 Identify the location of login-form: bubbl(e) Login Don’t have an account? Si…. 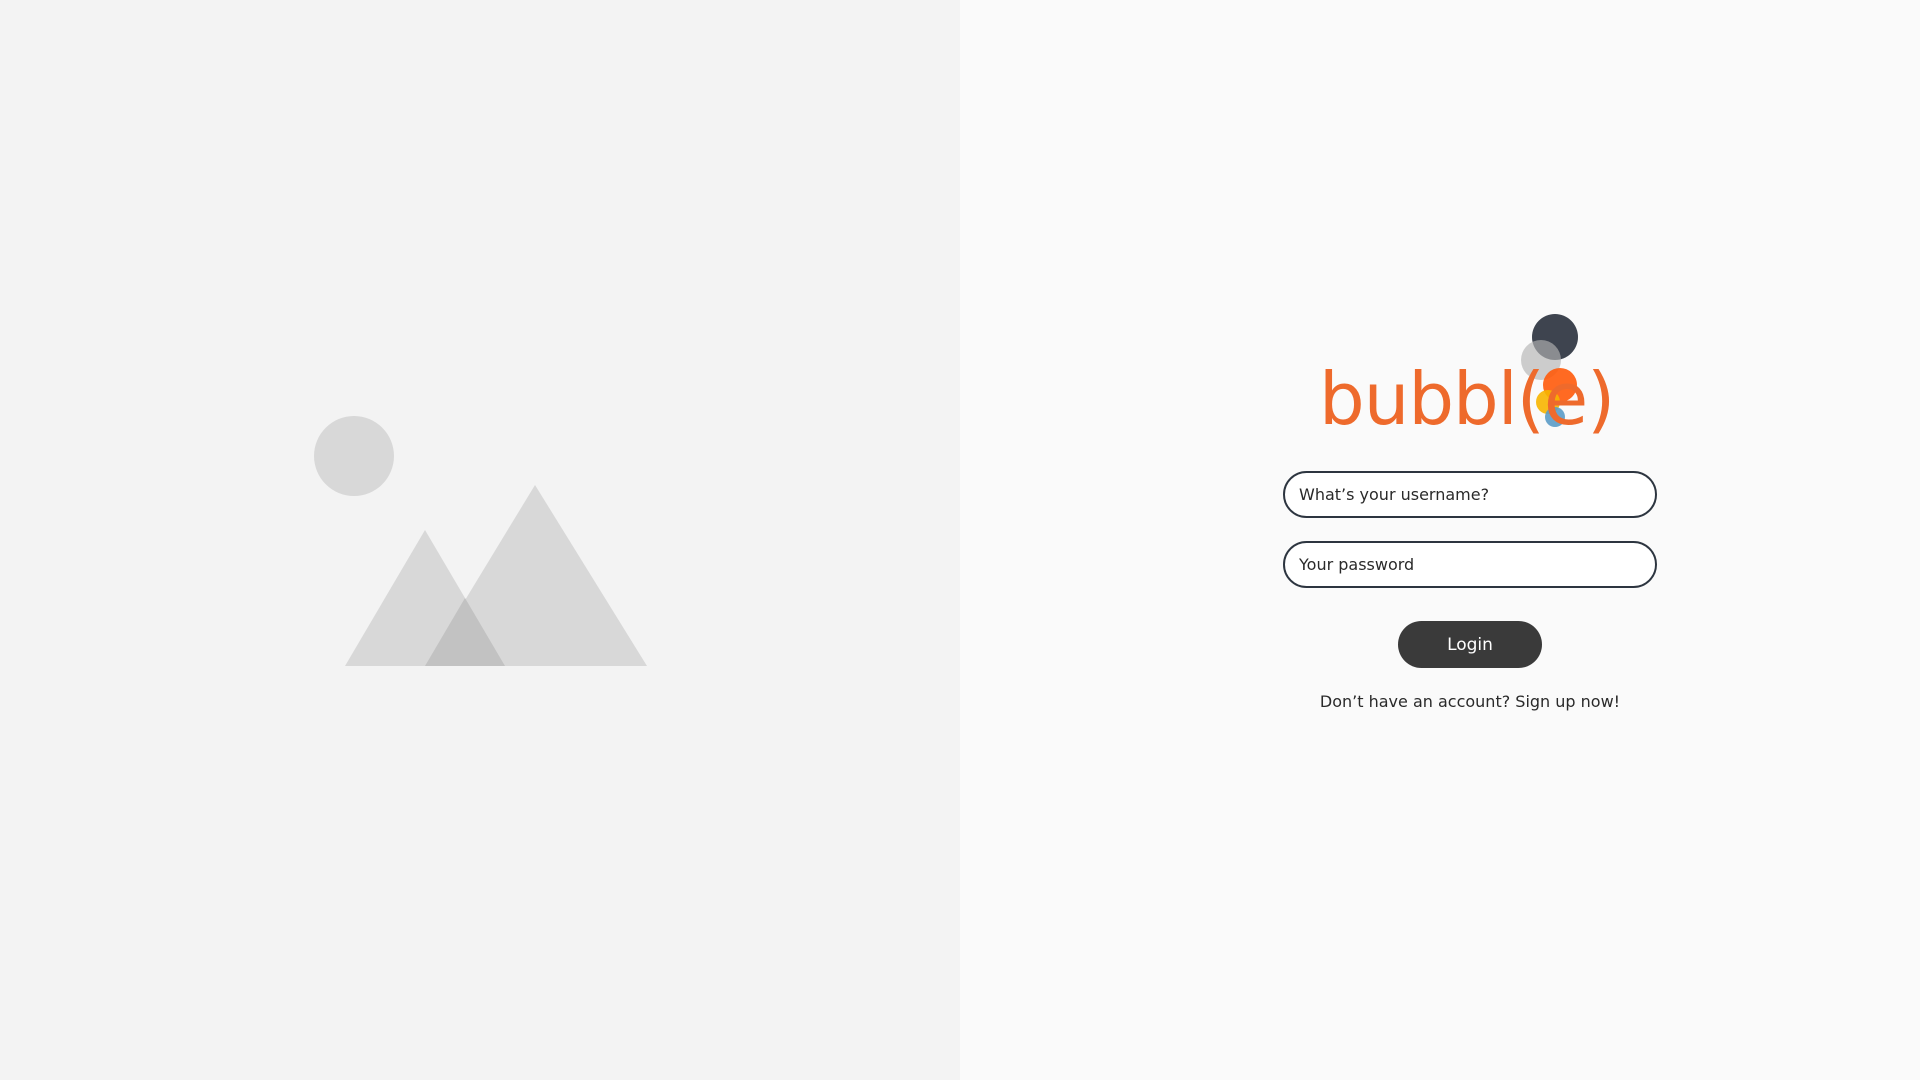
(1470, 510).